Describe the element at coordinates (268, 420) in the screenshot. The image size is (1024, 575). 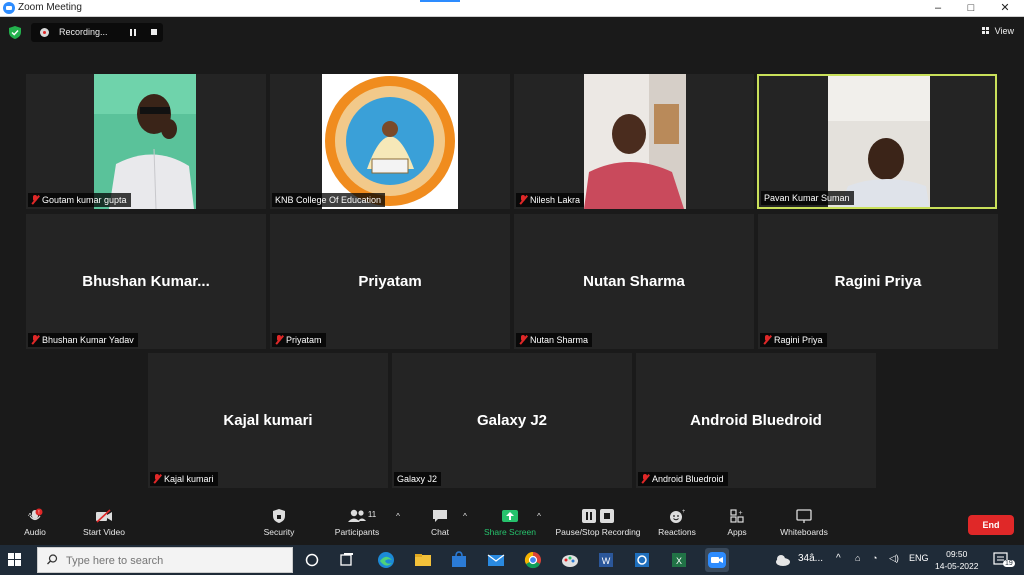
I see `participant-tile: Kajal kumari Kajal kumari` at that location.